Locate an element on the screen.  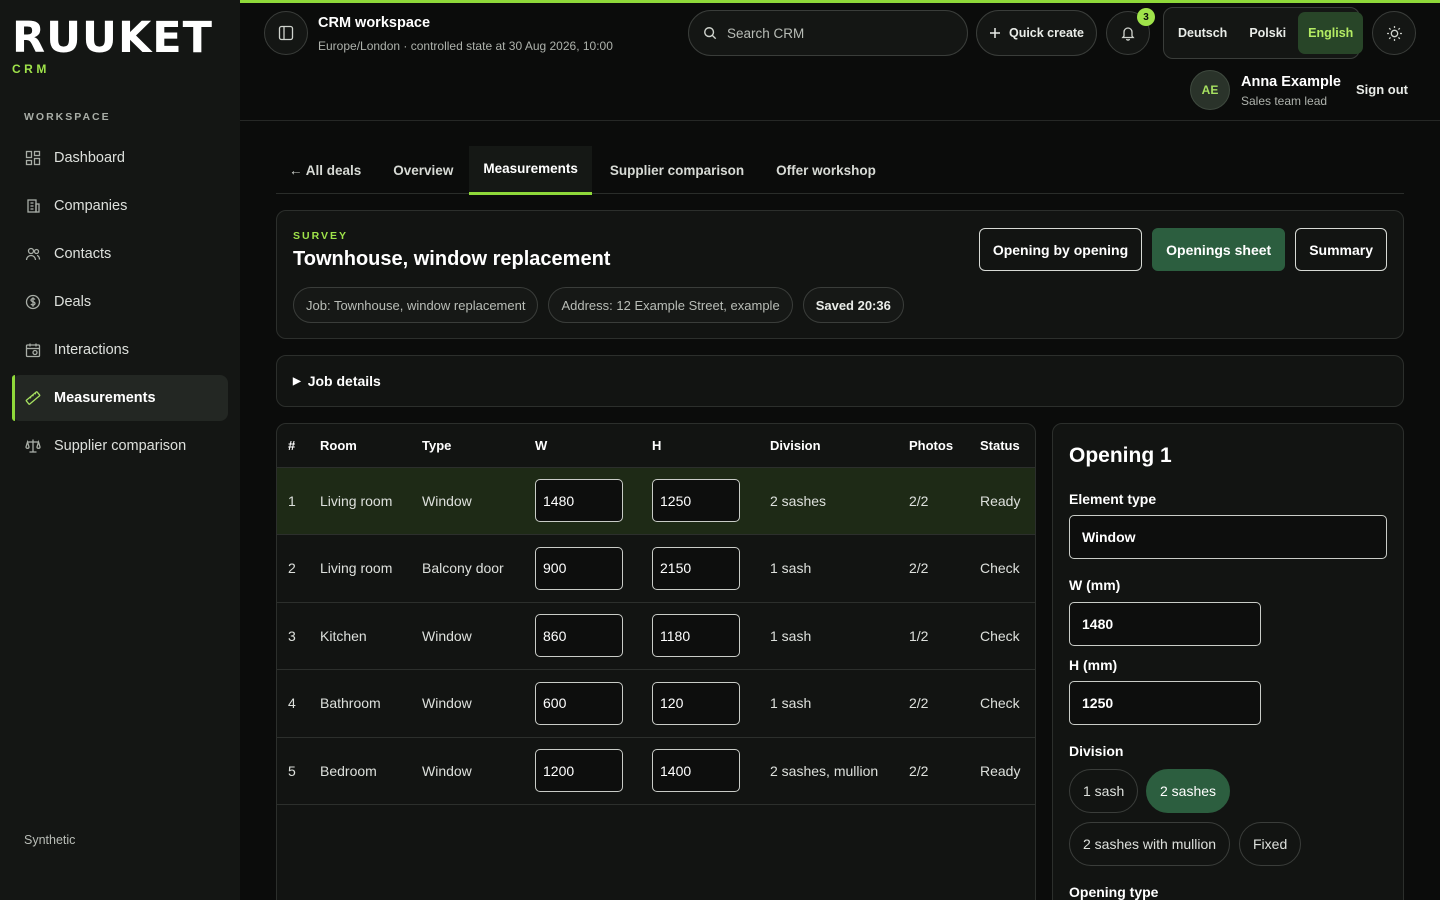
quick-create-label: Quick create is located at coordinates (1046, 33).